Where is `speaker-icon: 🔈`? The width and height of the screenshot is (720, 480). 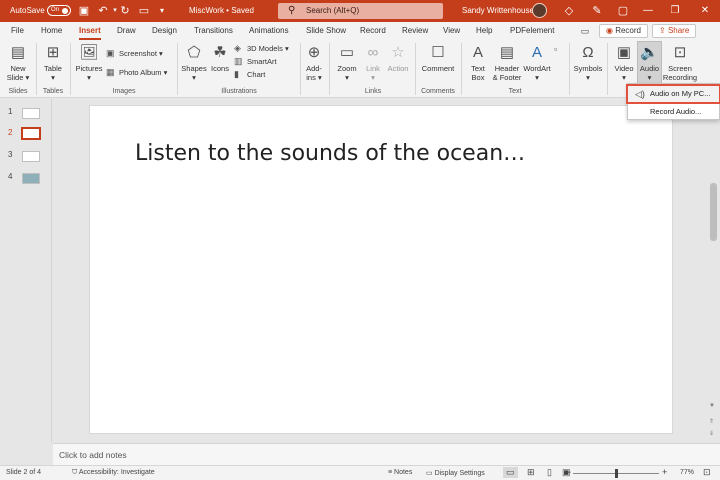
speaker-icon: 🔈 is located at coordinates (649, 52).